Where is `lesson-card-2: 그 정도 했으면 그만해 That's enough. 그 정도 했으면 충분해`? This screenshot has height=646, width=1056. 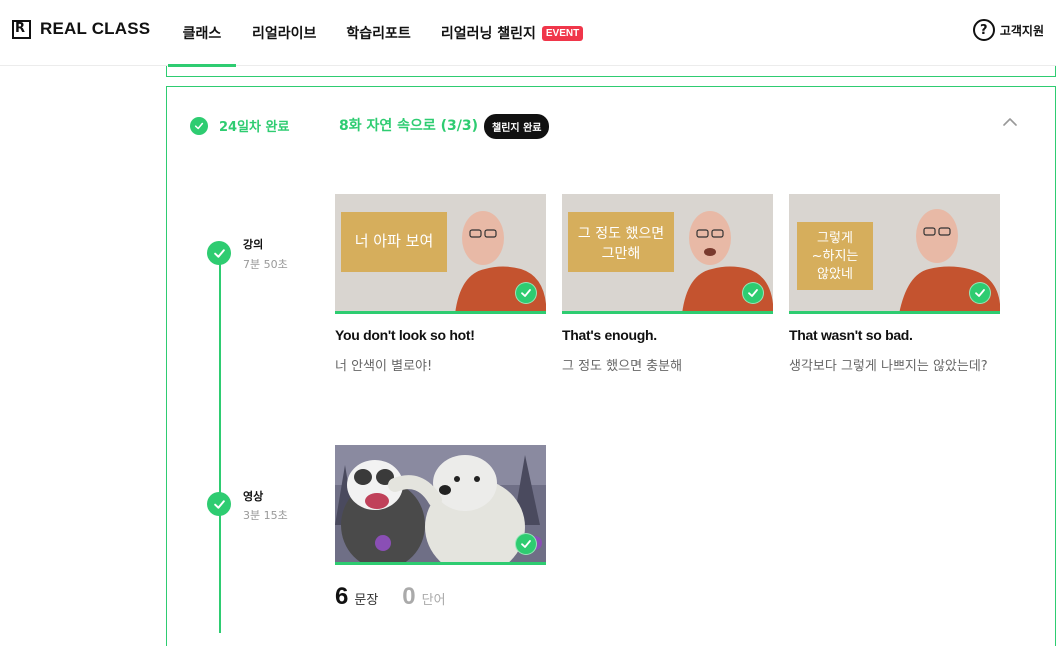
lesson-card-2: 그 정도 했으면 그만해 That's enough. 그 정도 했으면 충분해 is located at coordinates (667, 284).